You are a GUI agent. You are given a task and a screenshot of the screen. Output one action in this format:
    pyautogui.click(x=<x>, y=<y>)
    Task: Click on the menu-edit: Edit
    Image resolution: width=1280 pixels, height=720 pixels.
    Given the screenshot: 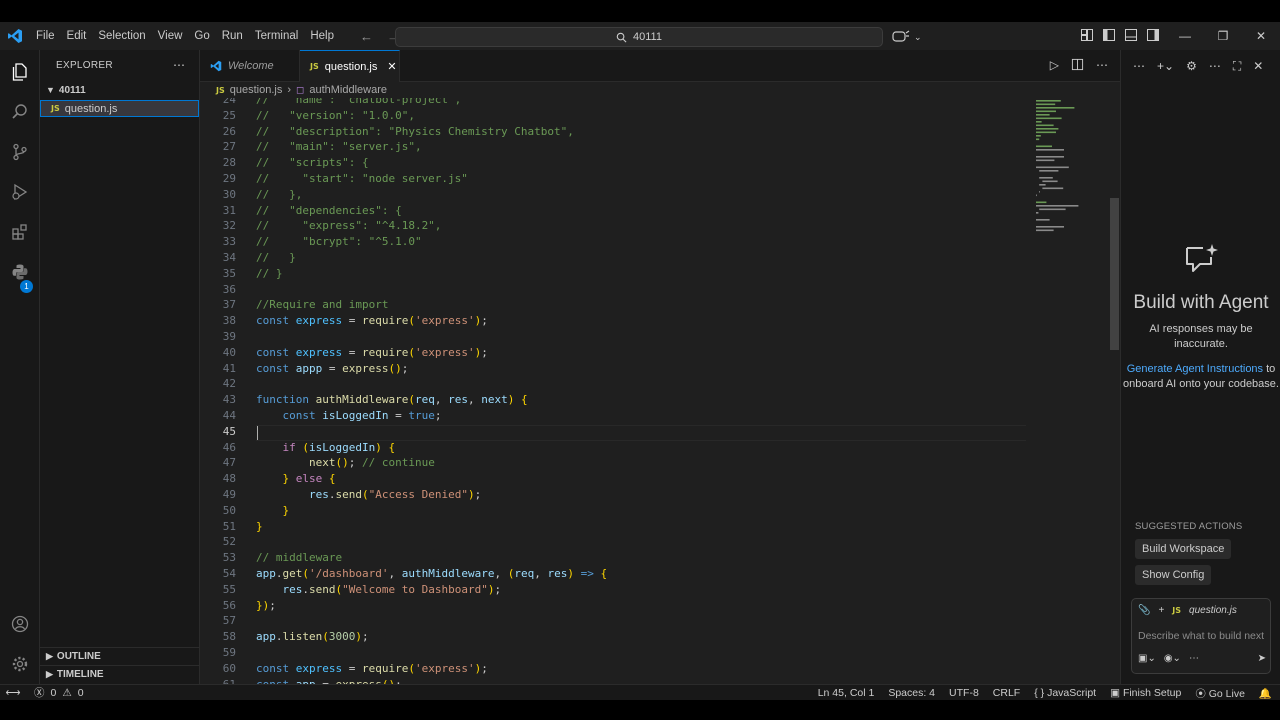 What is the action you would take?
    pyautogui.click(x=77, y=36)
    